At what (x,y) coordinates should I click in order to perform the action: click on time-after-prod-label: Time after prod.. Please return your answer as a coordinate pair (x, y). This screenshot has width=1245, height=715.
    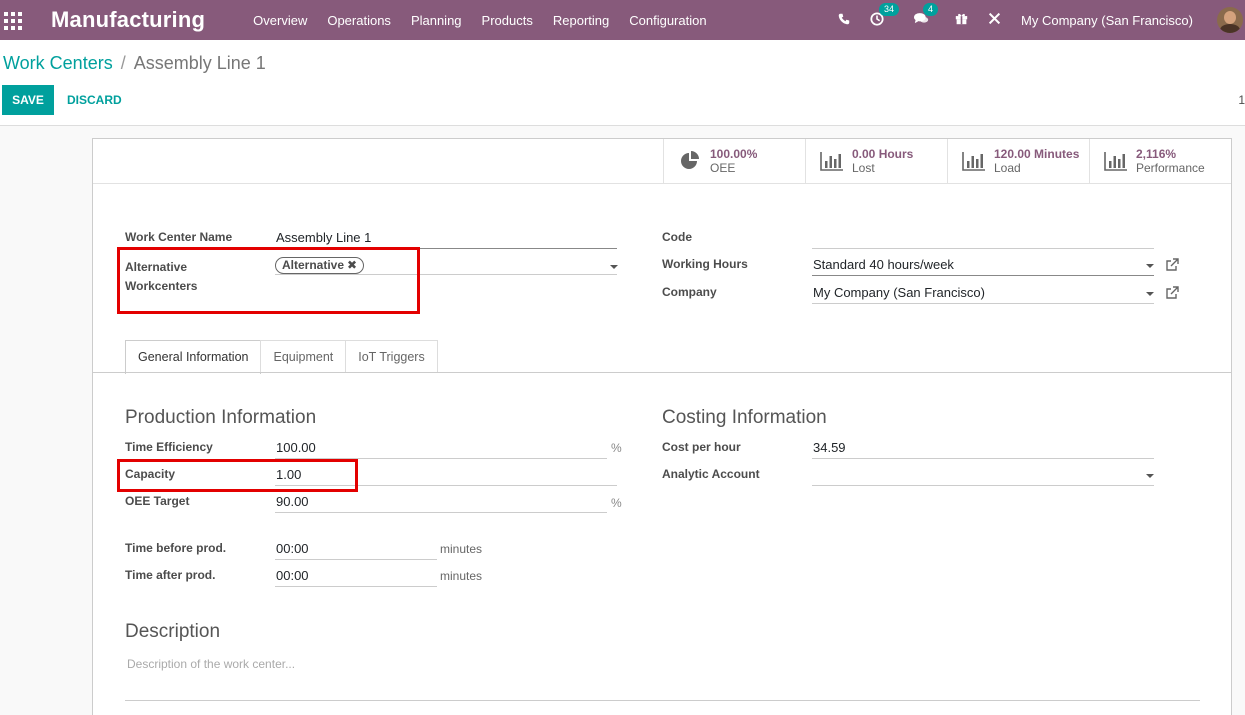
    Looking at the image, I should click on (170, 575).